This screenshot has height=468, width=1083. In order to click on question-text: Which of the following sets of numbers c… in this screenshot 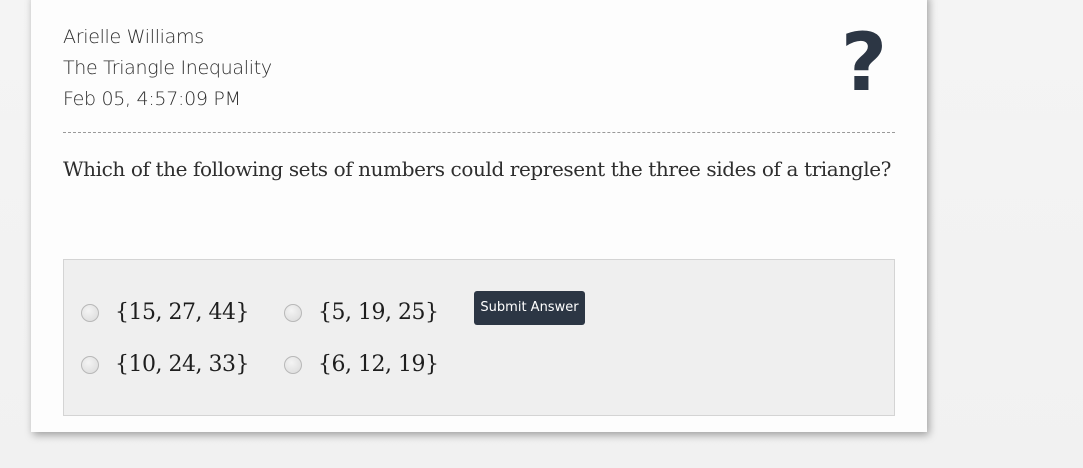, I will do `click(477, 169)`.